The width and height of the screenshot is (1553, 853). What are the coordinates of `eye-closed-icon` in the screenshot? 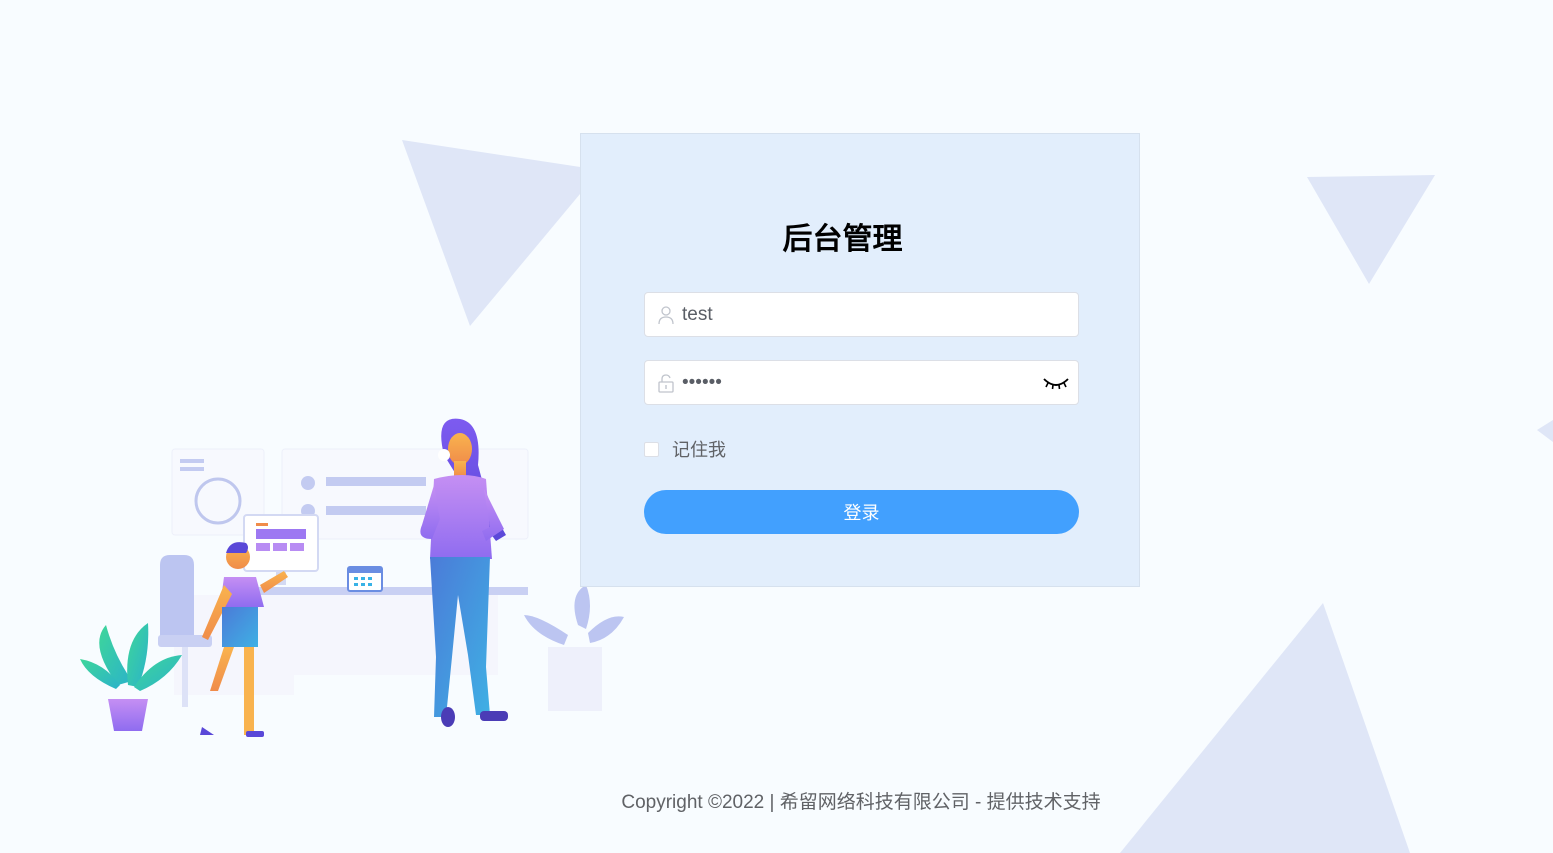 It's located at (1056, 383).